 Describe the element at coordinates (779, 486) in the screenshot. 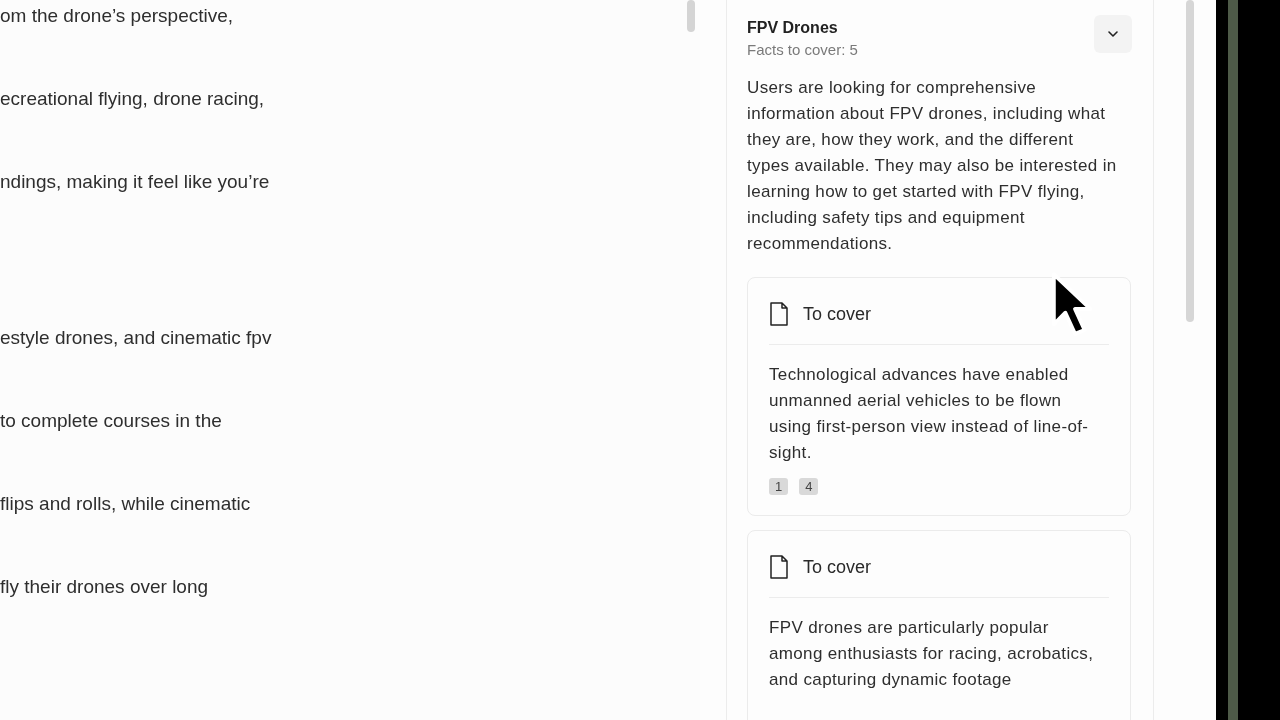

I see `reference-tag: 1` at that location.